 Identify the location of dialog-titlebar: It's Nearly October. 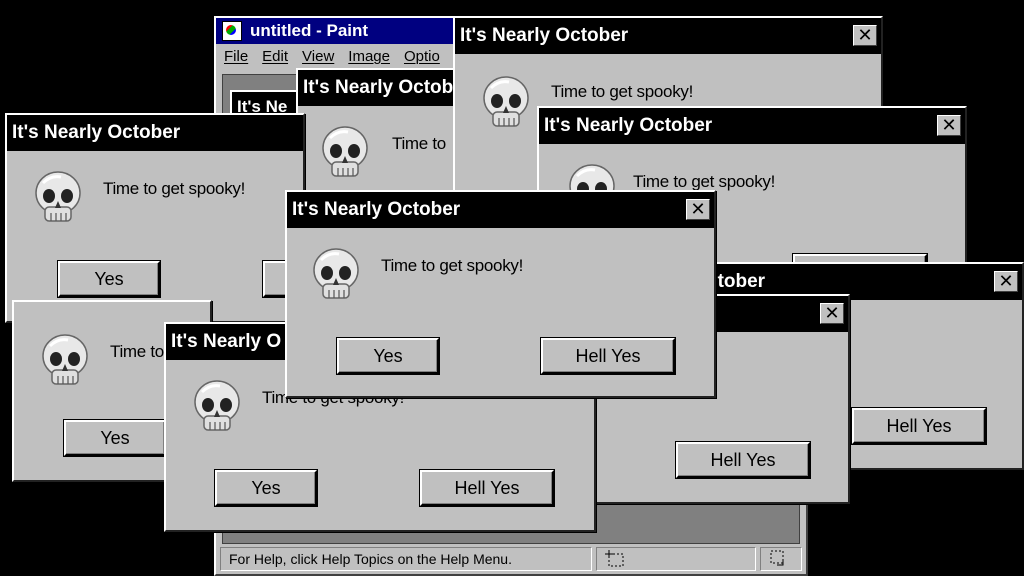
(155, 133).